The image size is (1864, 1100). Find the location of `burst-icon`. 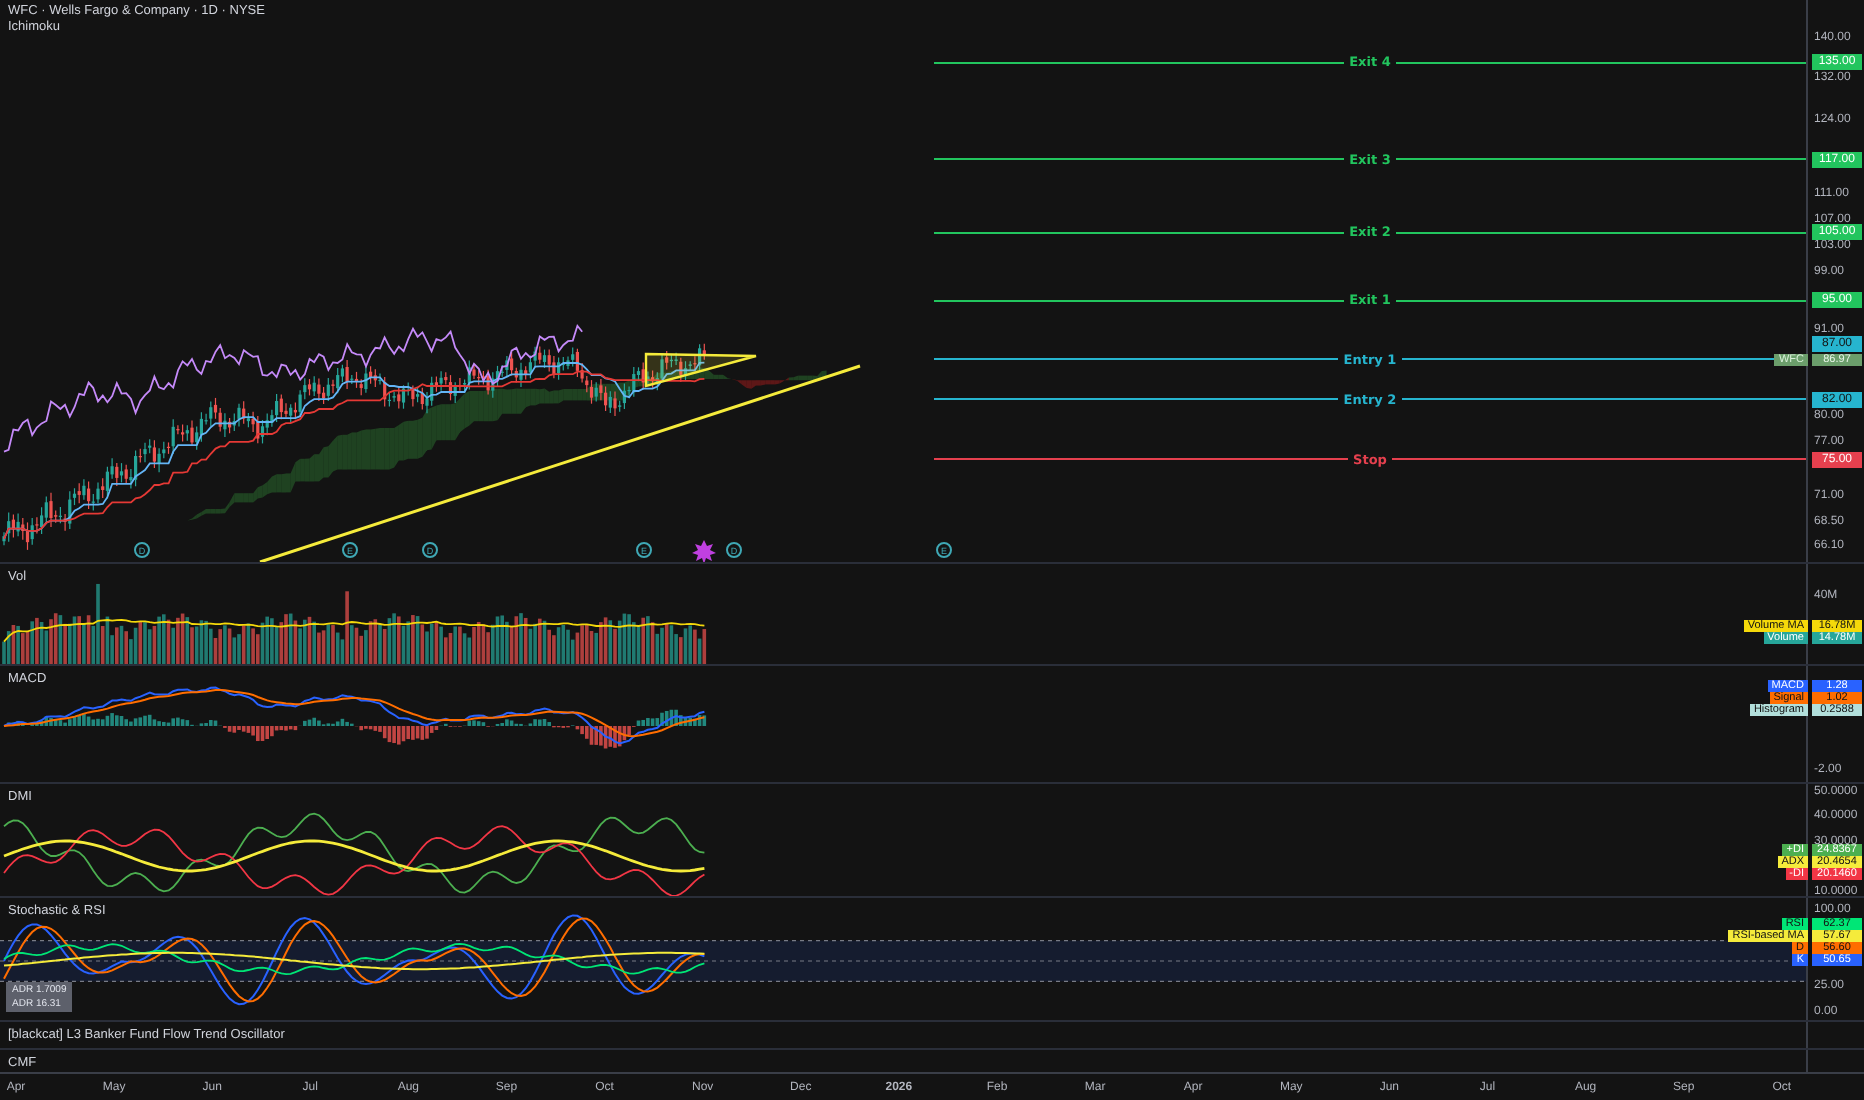

burst-icon is located at coordinates (704, 551).